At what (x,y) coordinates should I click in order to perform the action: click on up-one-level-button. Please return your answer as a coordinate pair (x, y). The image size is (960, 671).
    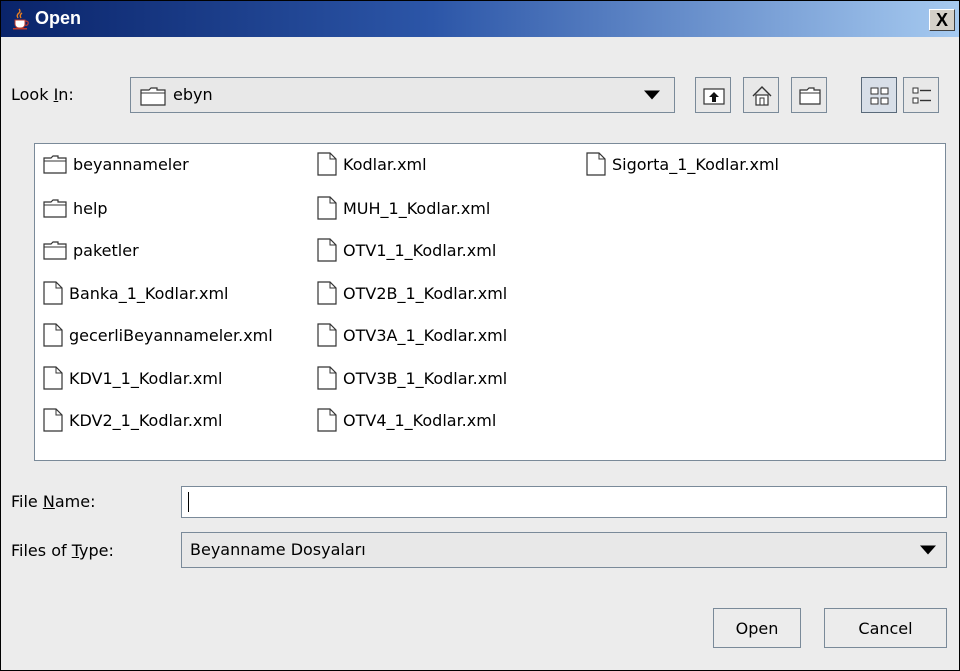
    Looking at the image, I should click on (713, 95).